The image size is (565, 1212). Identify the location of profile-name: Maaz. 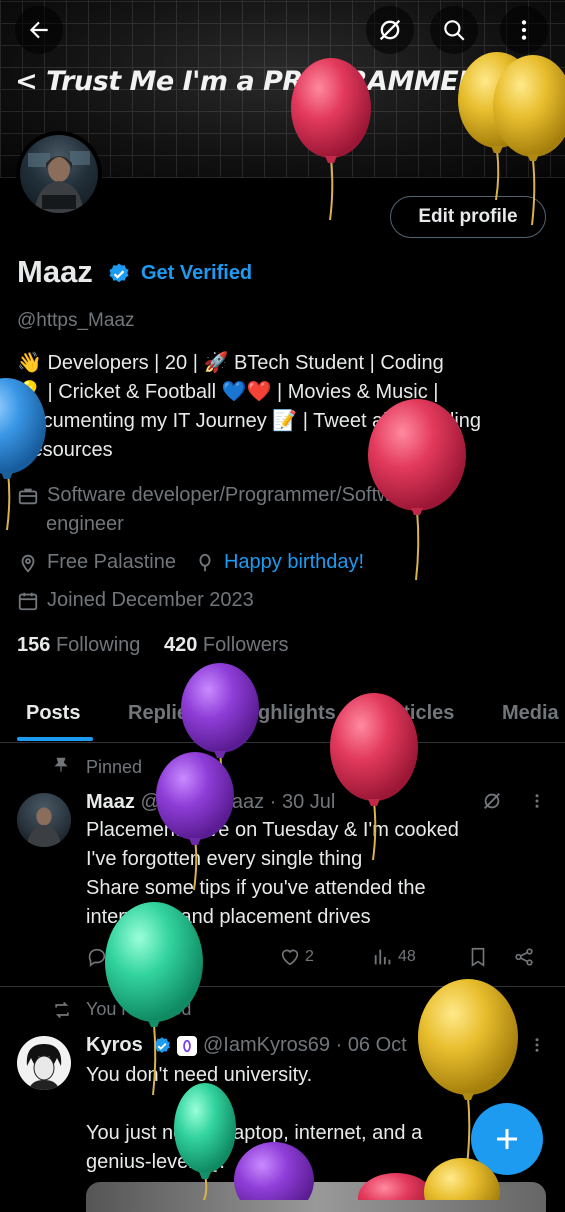
(55, 271).